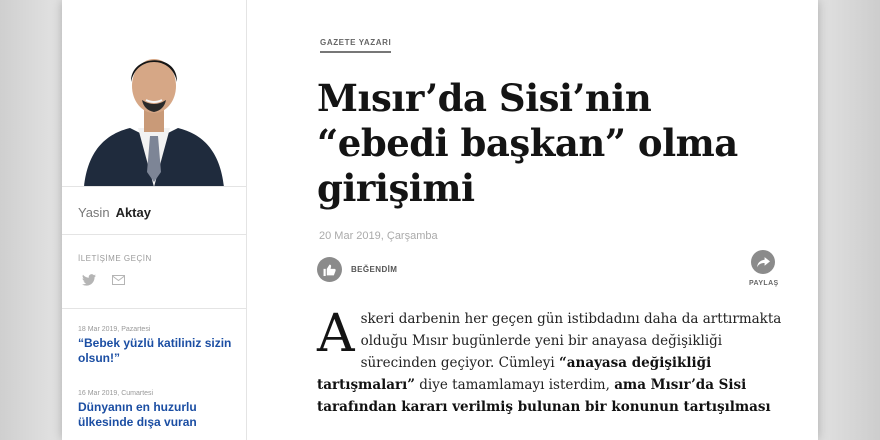  I want to click on side-article-date: 18 Mar 2019, Pazartesi, so click(114, 329).